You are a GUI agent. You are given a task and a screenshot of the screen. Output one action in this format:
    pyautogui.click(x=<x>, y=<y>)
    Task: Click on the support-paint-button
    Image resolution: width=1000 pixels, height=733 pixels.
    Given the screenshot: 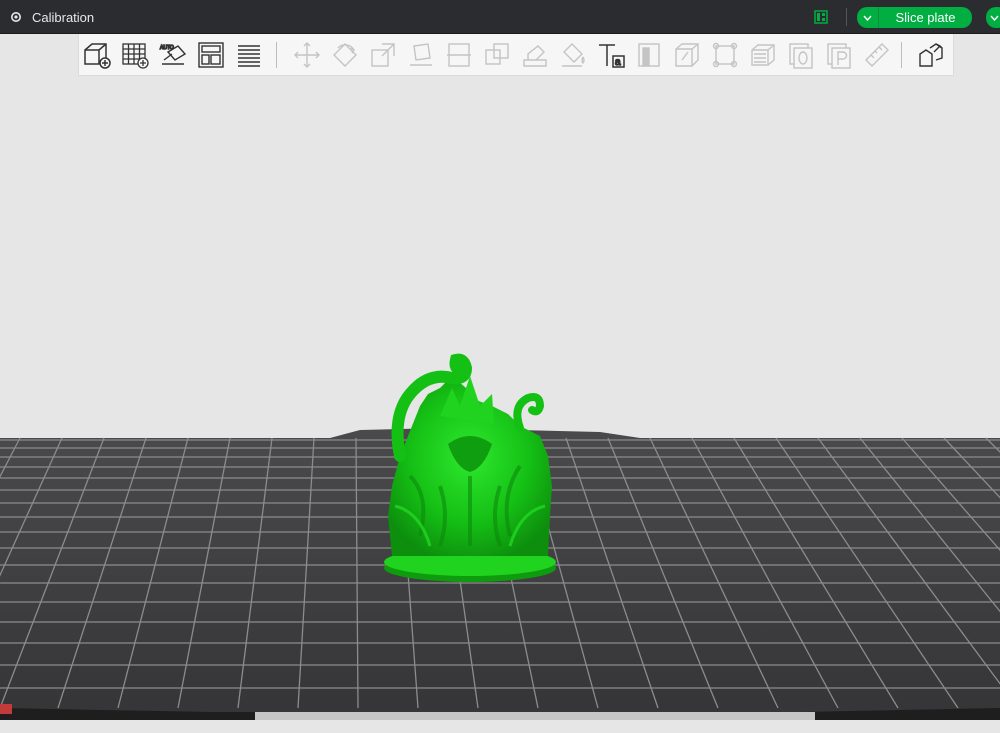 What is the action you would take?
    pyautogui.click(x=535, y=55)
    